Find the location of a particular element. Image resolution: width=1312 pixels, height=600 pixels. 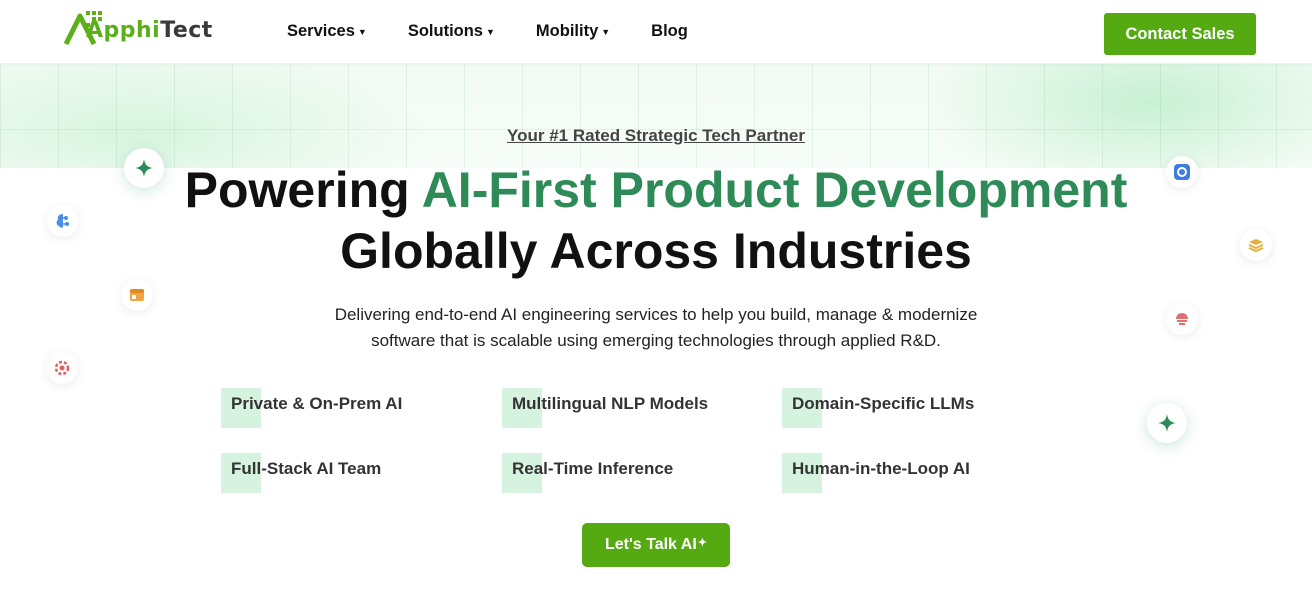

nav-item-blog: Blog is located at coordinates (669, 31).